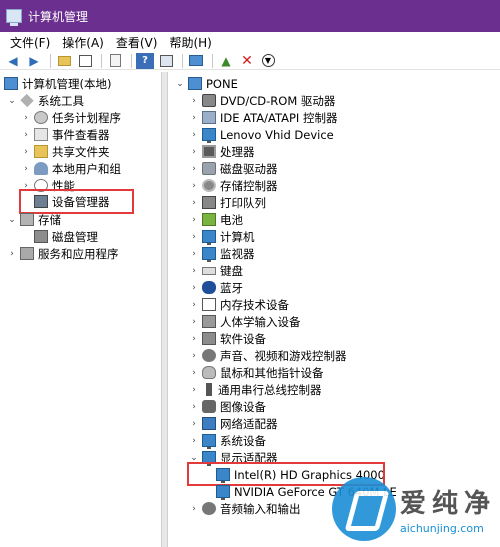  Describe the element at coordinates (260, 321) in the screenshot. I see `device-category-label: 人体学输入设备` at that location.